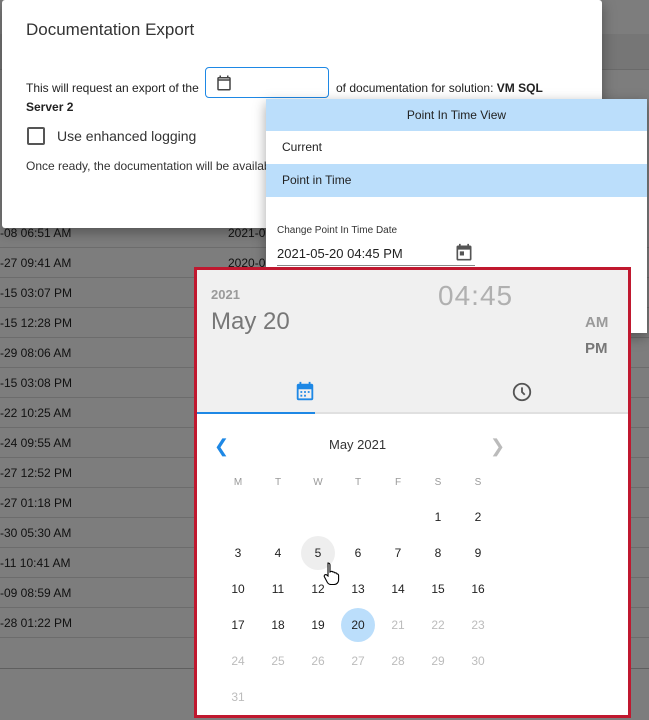 Image resolution: width=649 pixels, height=720 pixels. Describe the element at coordinates (305, 392) in the screenshot. I see `date-tab-calendar-icon` at that location.